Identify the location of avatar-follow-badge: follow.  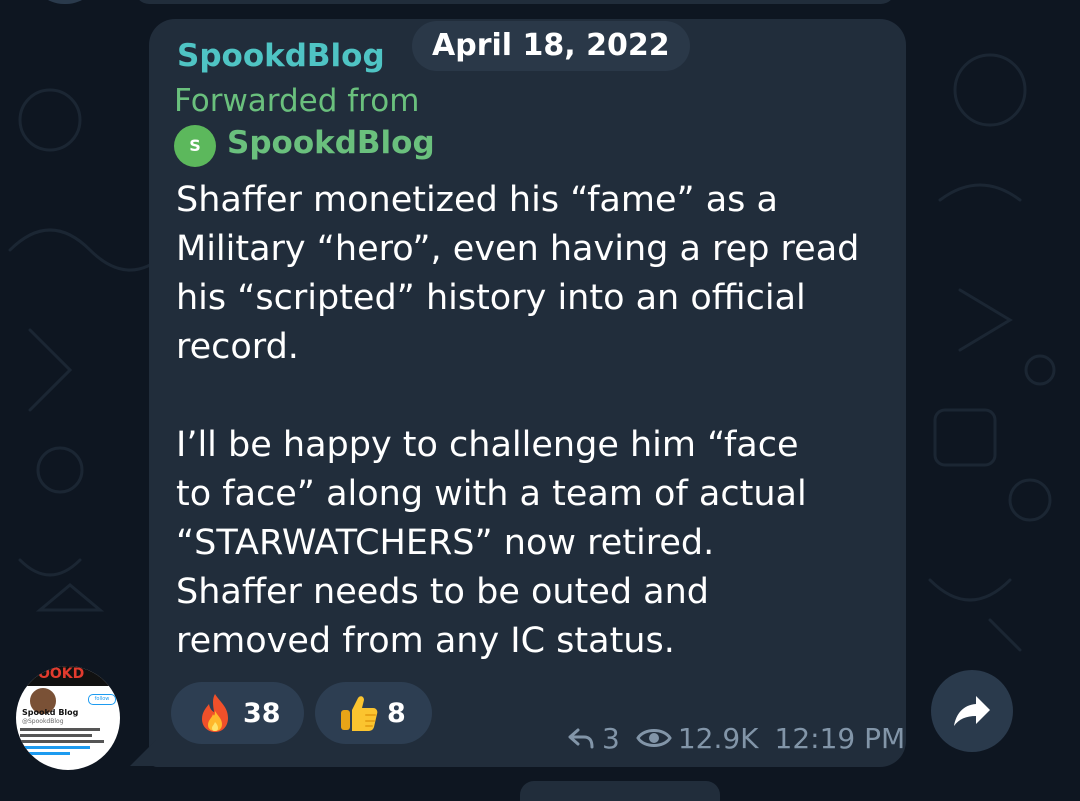
(102, 699).